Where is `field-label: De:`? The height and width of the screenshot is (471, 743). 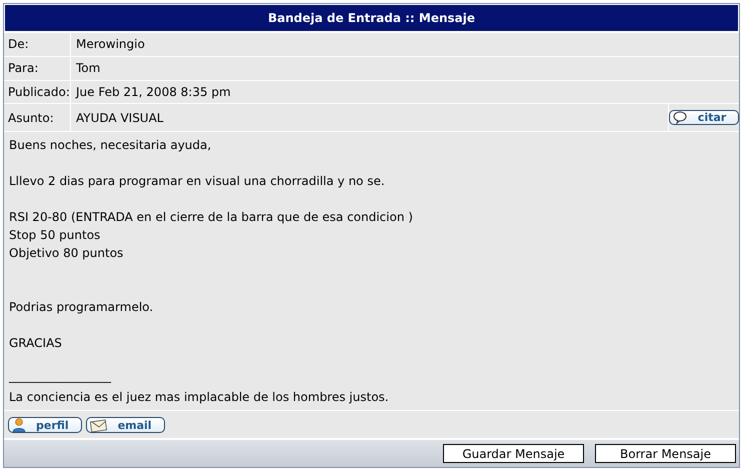 field-label: De: is located at coordinates (18, 44).